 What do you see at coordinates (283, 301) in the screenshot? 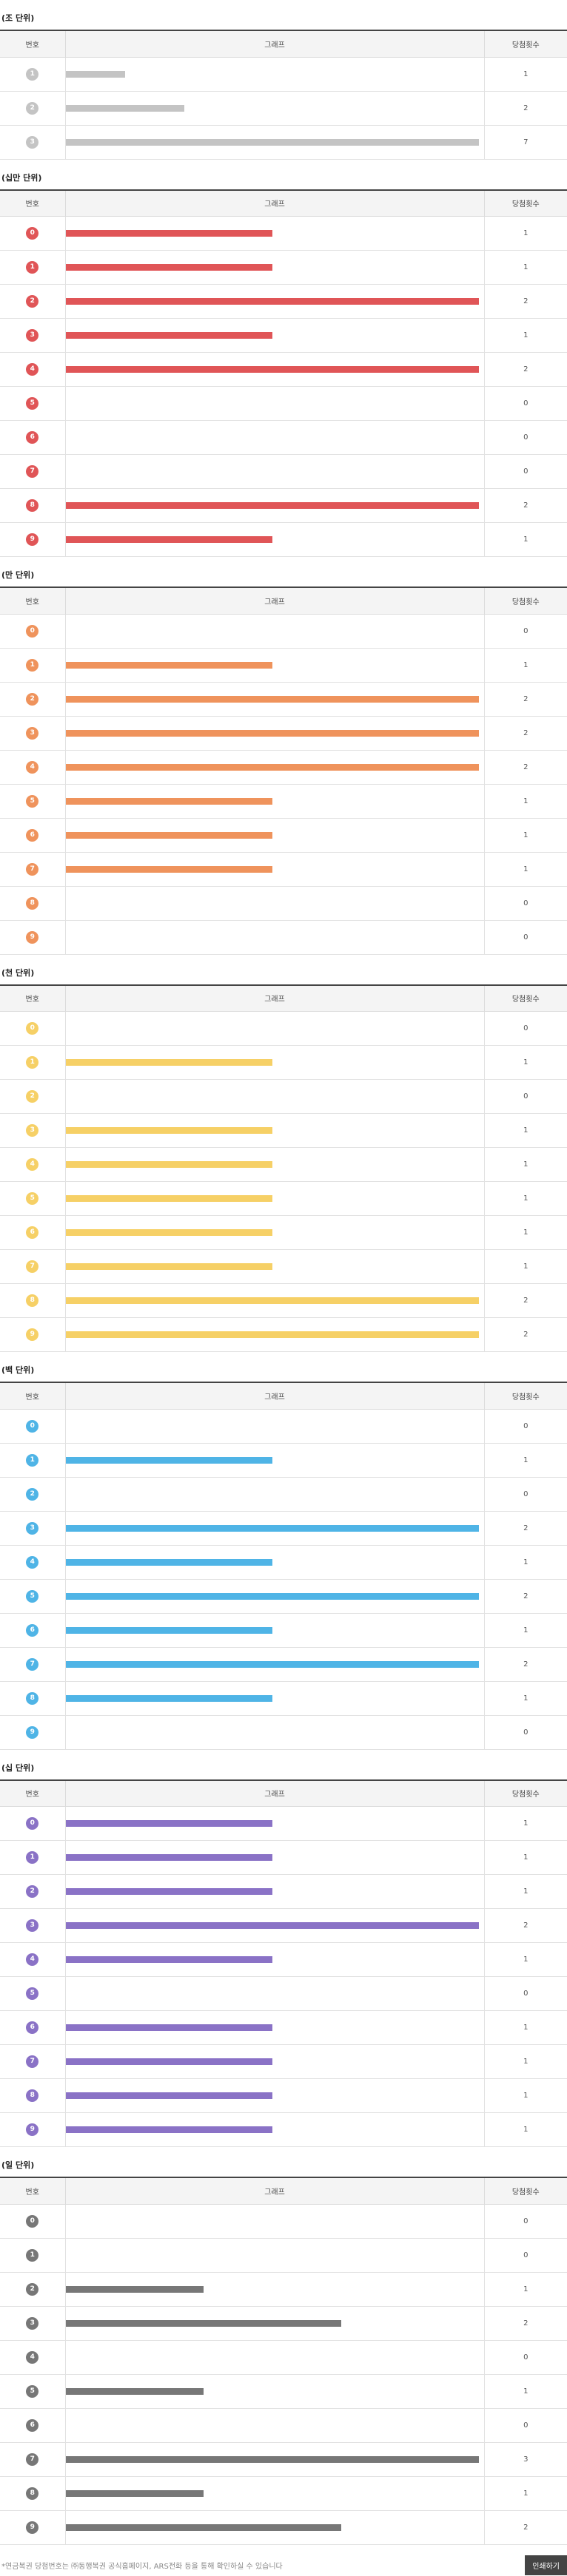
I see `table-row: 22` at bounding box center [283, 301].